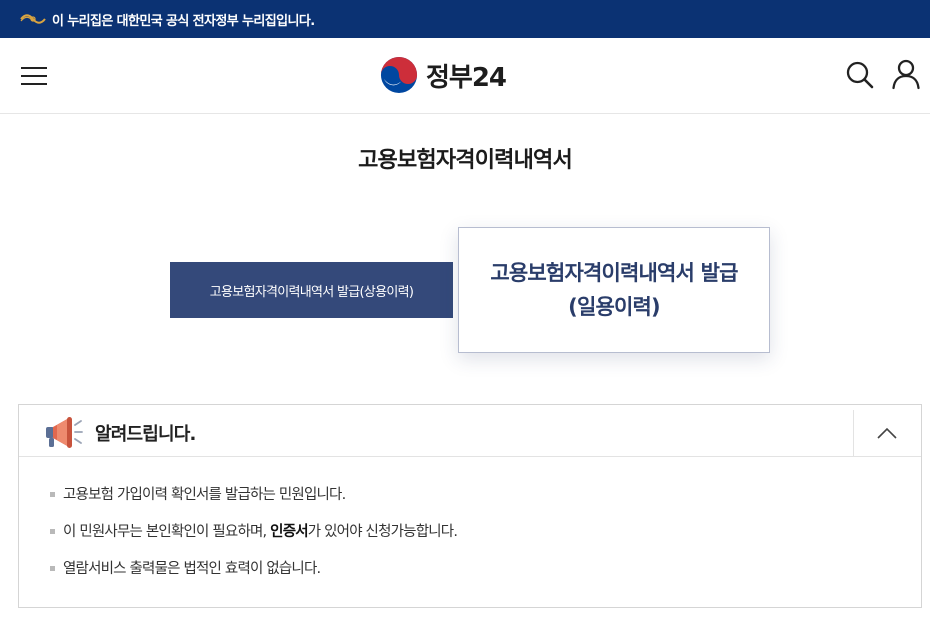 The height and width of the screenshot is (622, 930). Describe the element at coordinates (614, 290) in the screenshot. I see `issue-daily-history-button: 고용보험자격이력내역서 발급(일용이력)` at that location.